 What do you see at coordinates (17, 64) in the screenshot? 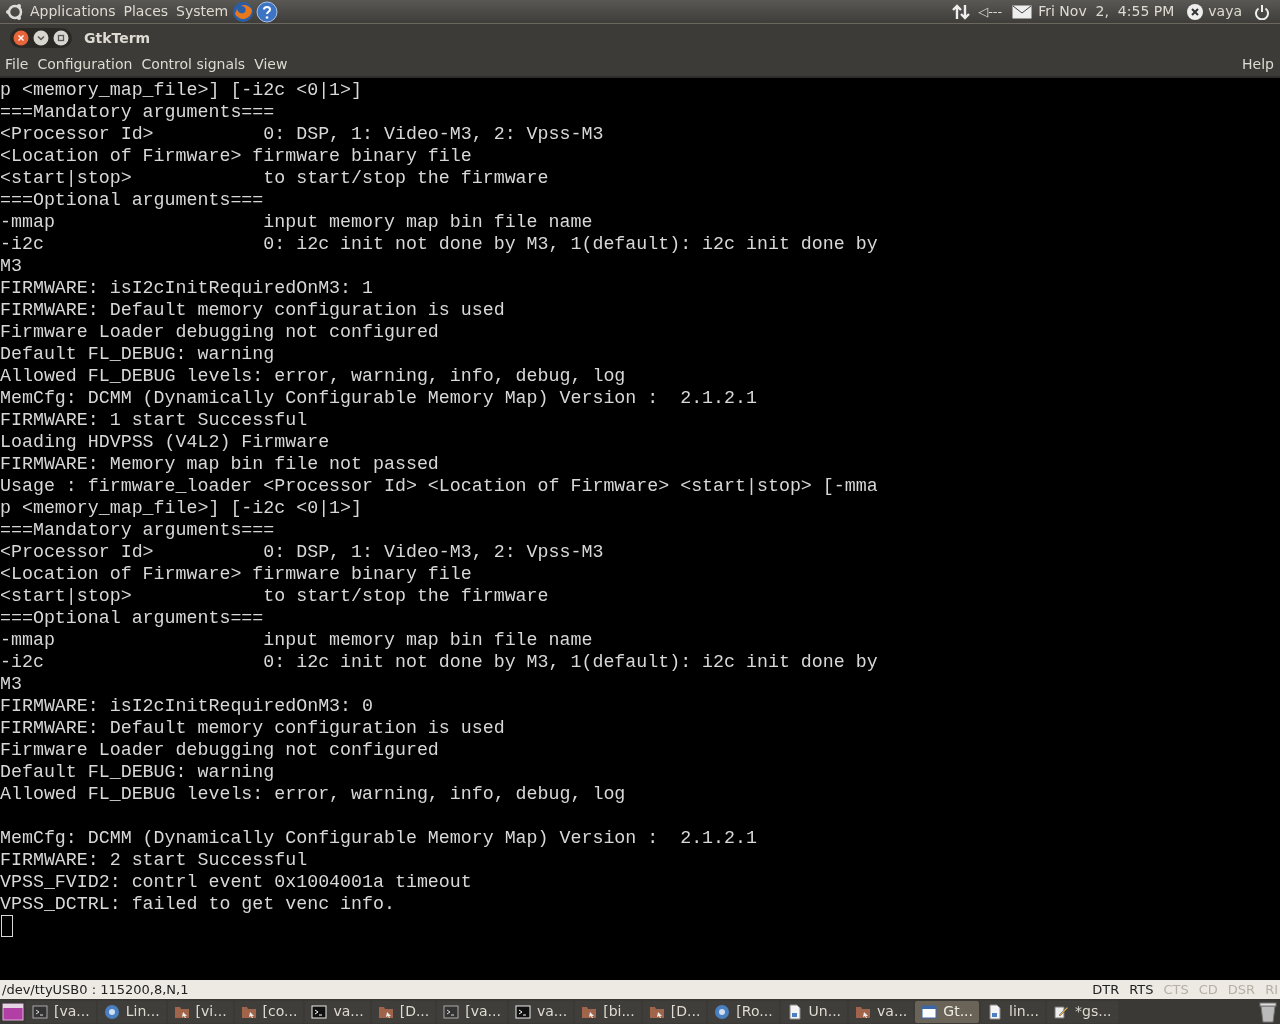
I see `menu-item: File` at bounding box center [17, 64].